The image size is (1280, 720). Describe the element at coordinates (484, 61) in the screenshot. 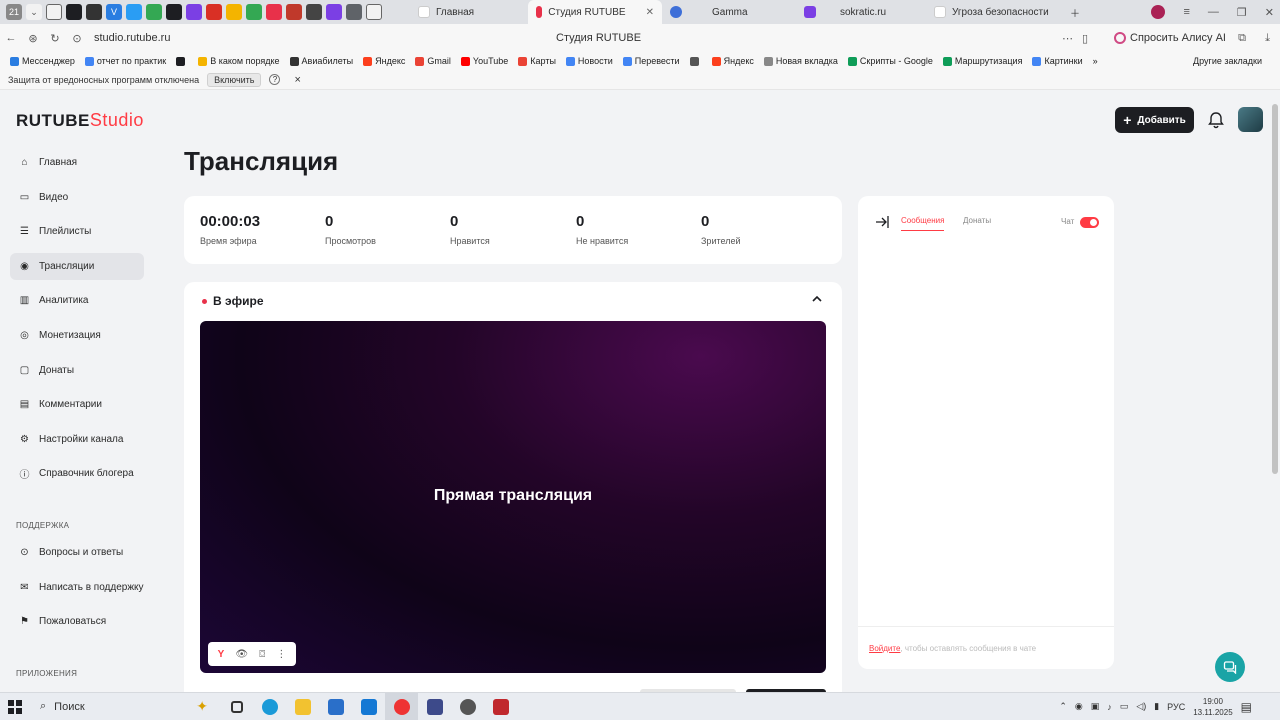

I see `bookmark-item: YouTube` at that location.